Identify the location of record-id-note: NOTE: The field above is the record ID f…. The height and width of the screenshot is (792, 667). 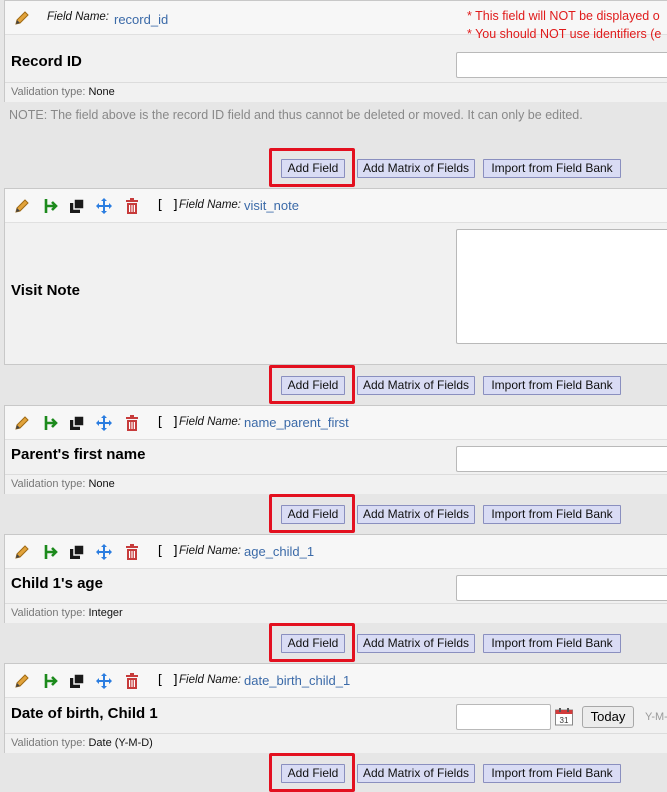
(296, 115).